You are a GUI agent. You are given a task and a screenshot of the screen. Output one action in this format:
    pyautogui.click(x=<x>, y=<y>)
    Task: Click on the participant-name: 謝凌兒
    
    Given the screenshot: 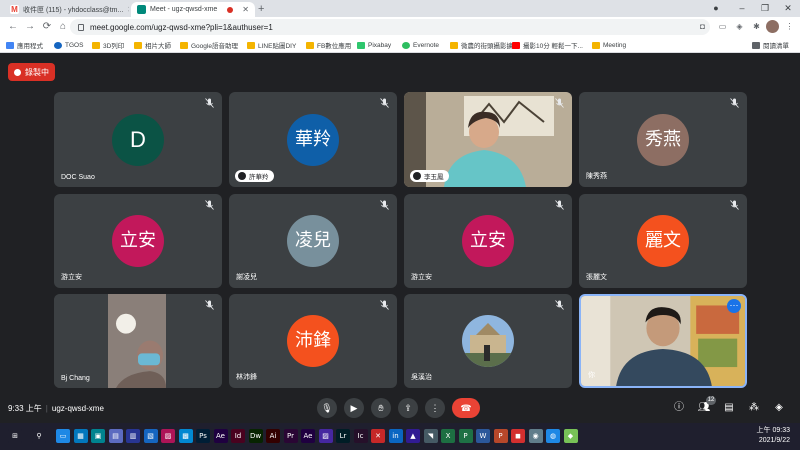 What is the action you would take?
    pyautogui.click(x=246, y=277)
    